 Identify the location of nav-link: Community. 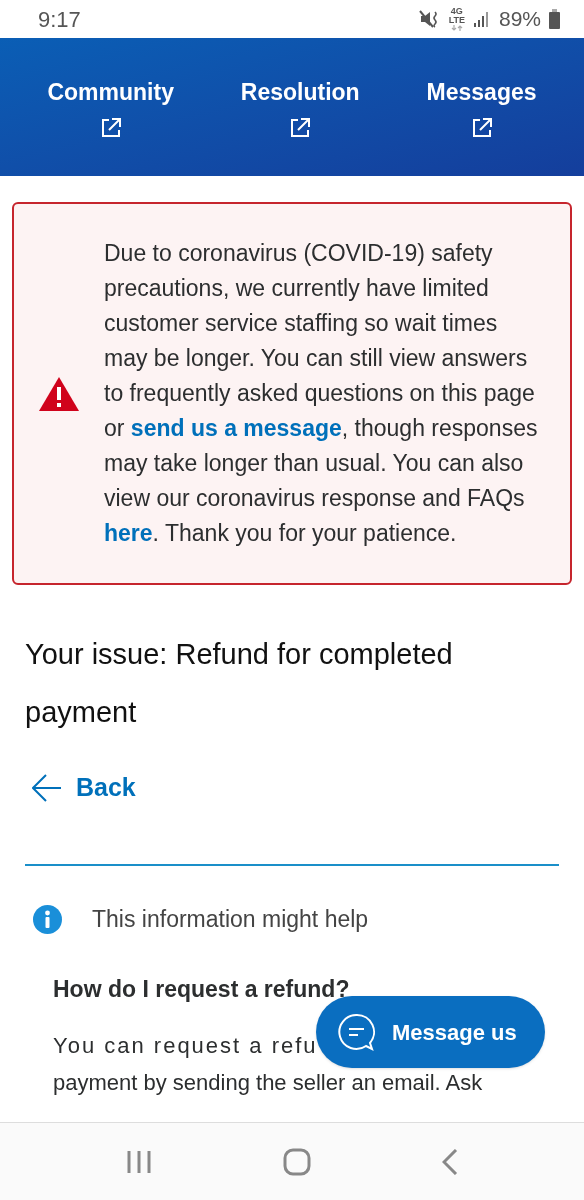
(110, 107).